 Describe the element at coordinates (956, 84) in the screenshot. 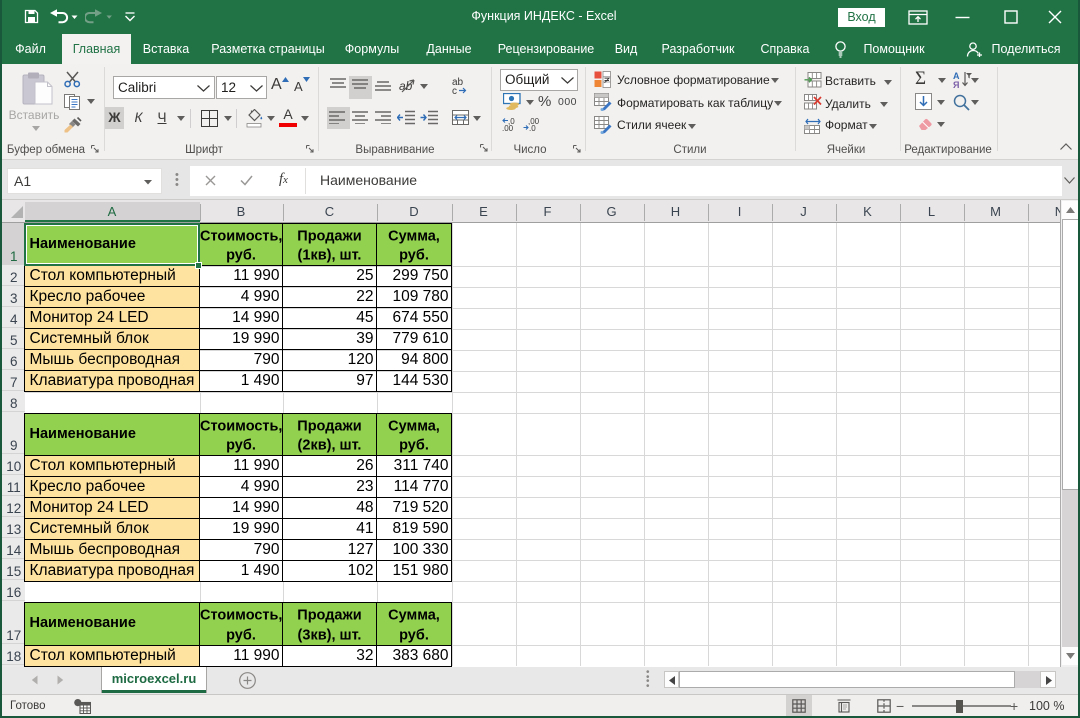

I see `svg-text: Я` at that location.